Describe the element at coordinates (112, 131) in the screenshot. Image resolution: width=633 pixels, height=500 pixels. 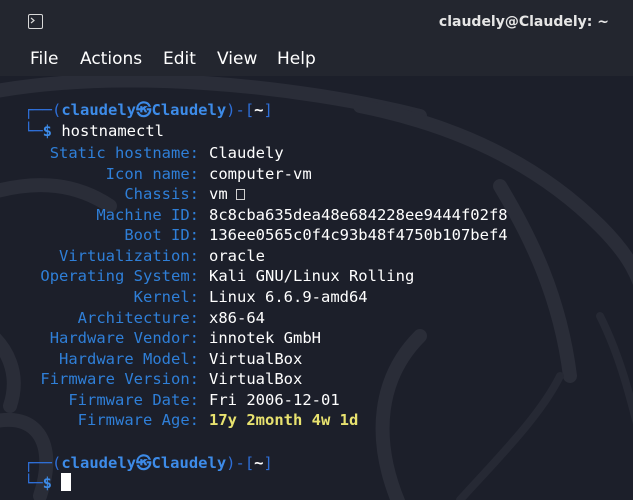
I see `command-text: hostnamectl` at that location.